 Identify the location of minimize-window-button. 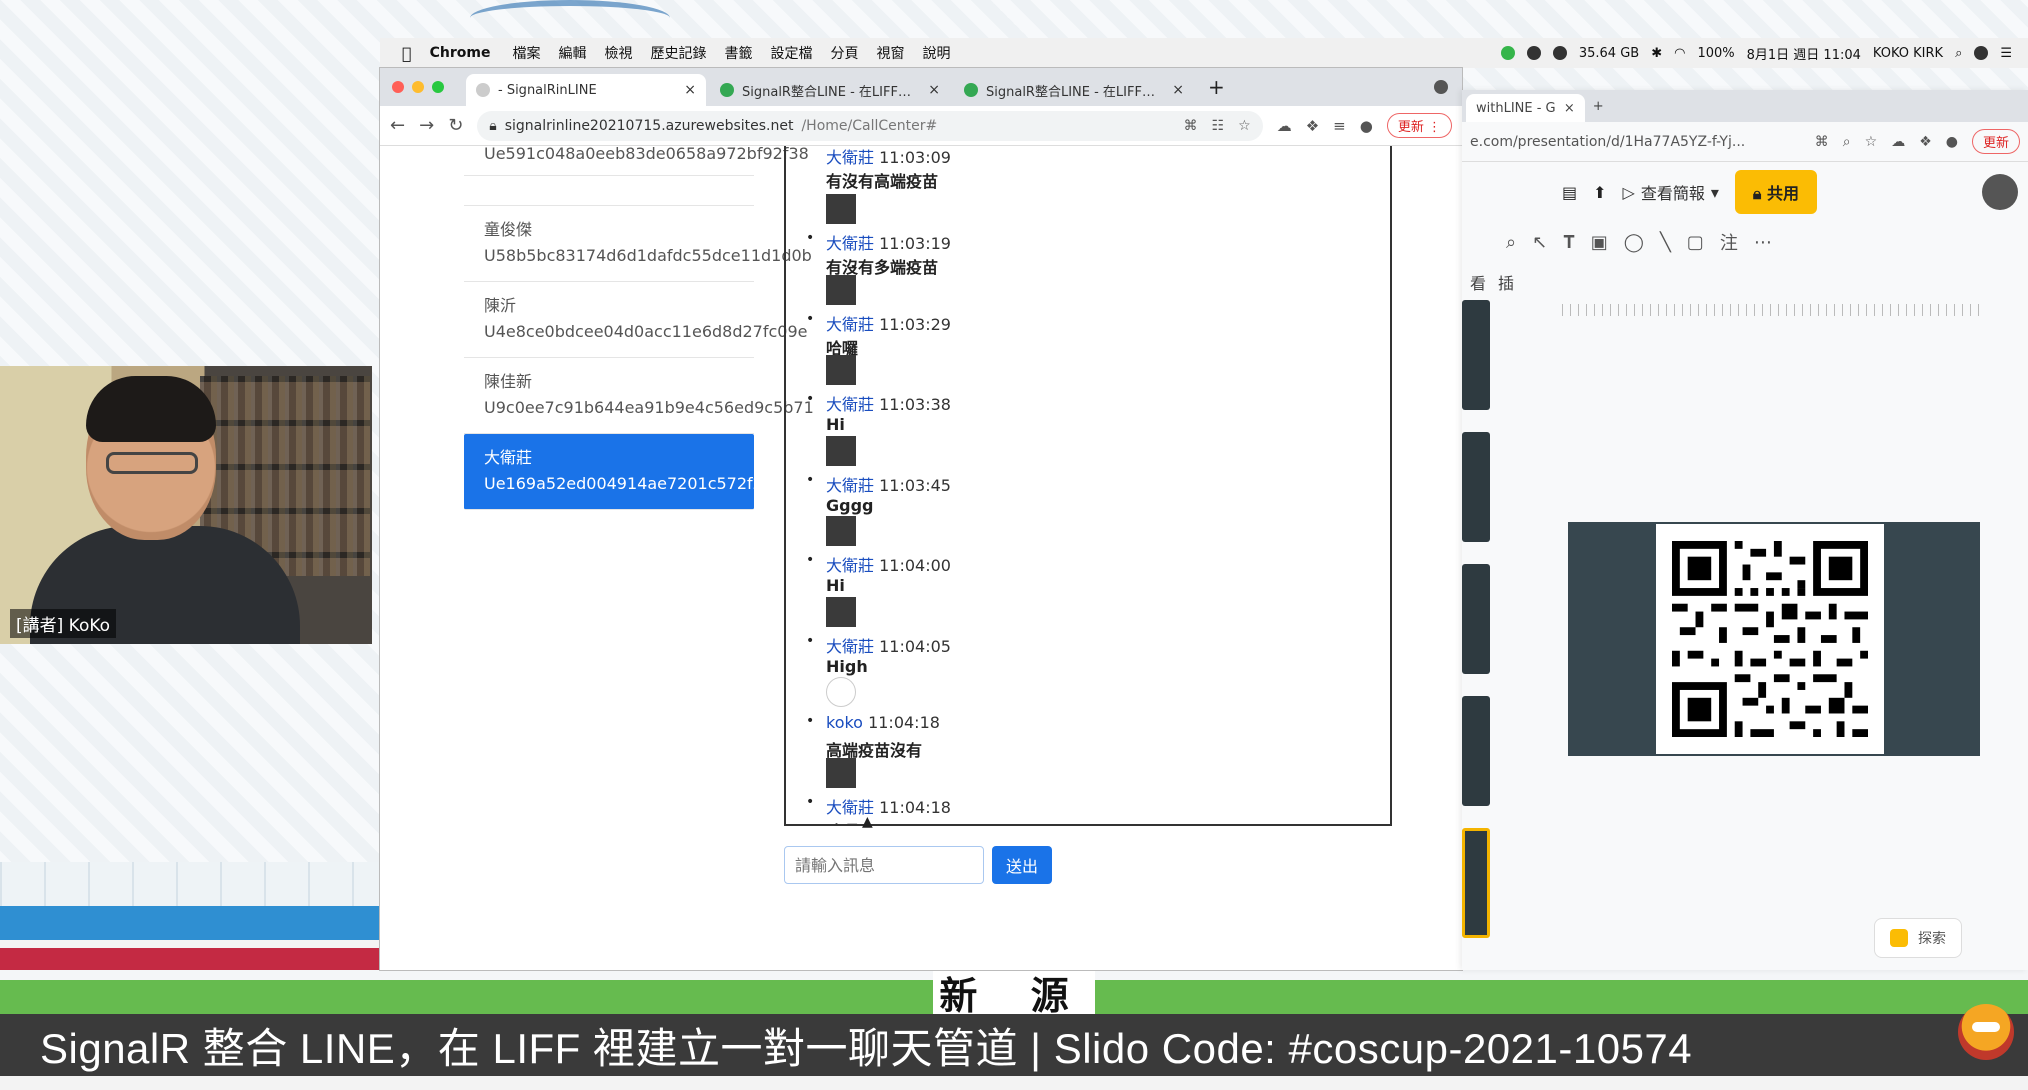
(418, 87).